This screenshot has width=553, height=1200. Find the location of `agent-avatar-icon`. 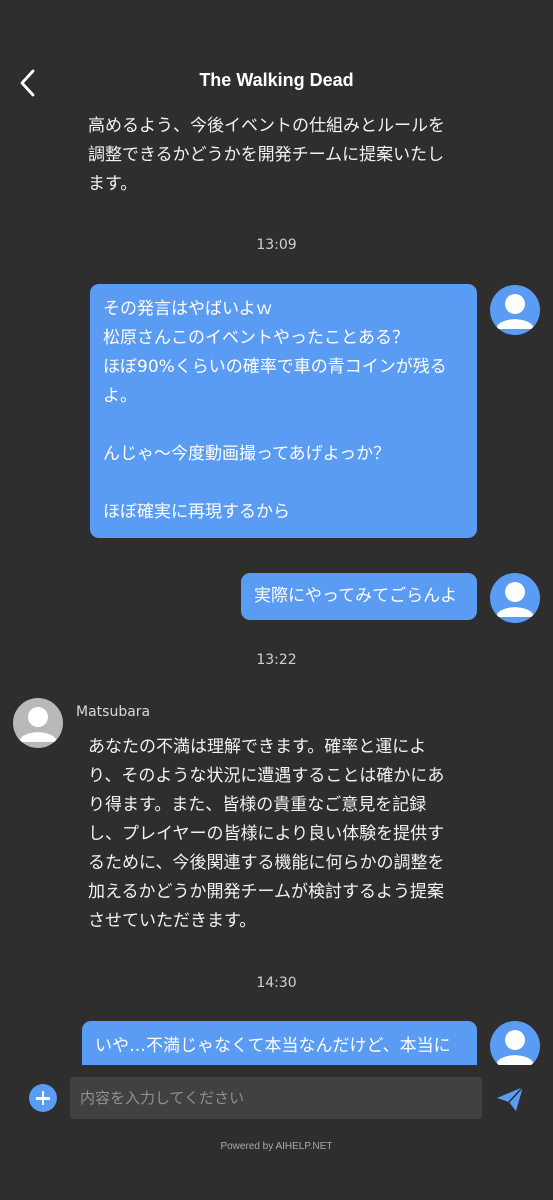

agent-avatar-icon is located at coordinates (38, 723).